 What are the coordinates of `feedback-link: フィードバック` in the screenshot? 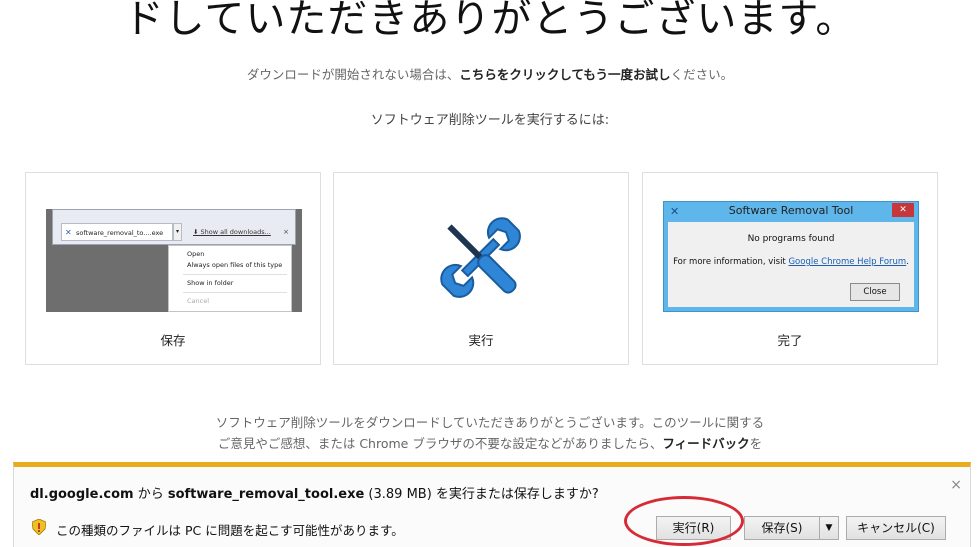 It's located at (705, 443).